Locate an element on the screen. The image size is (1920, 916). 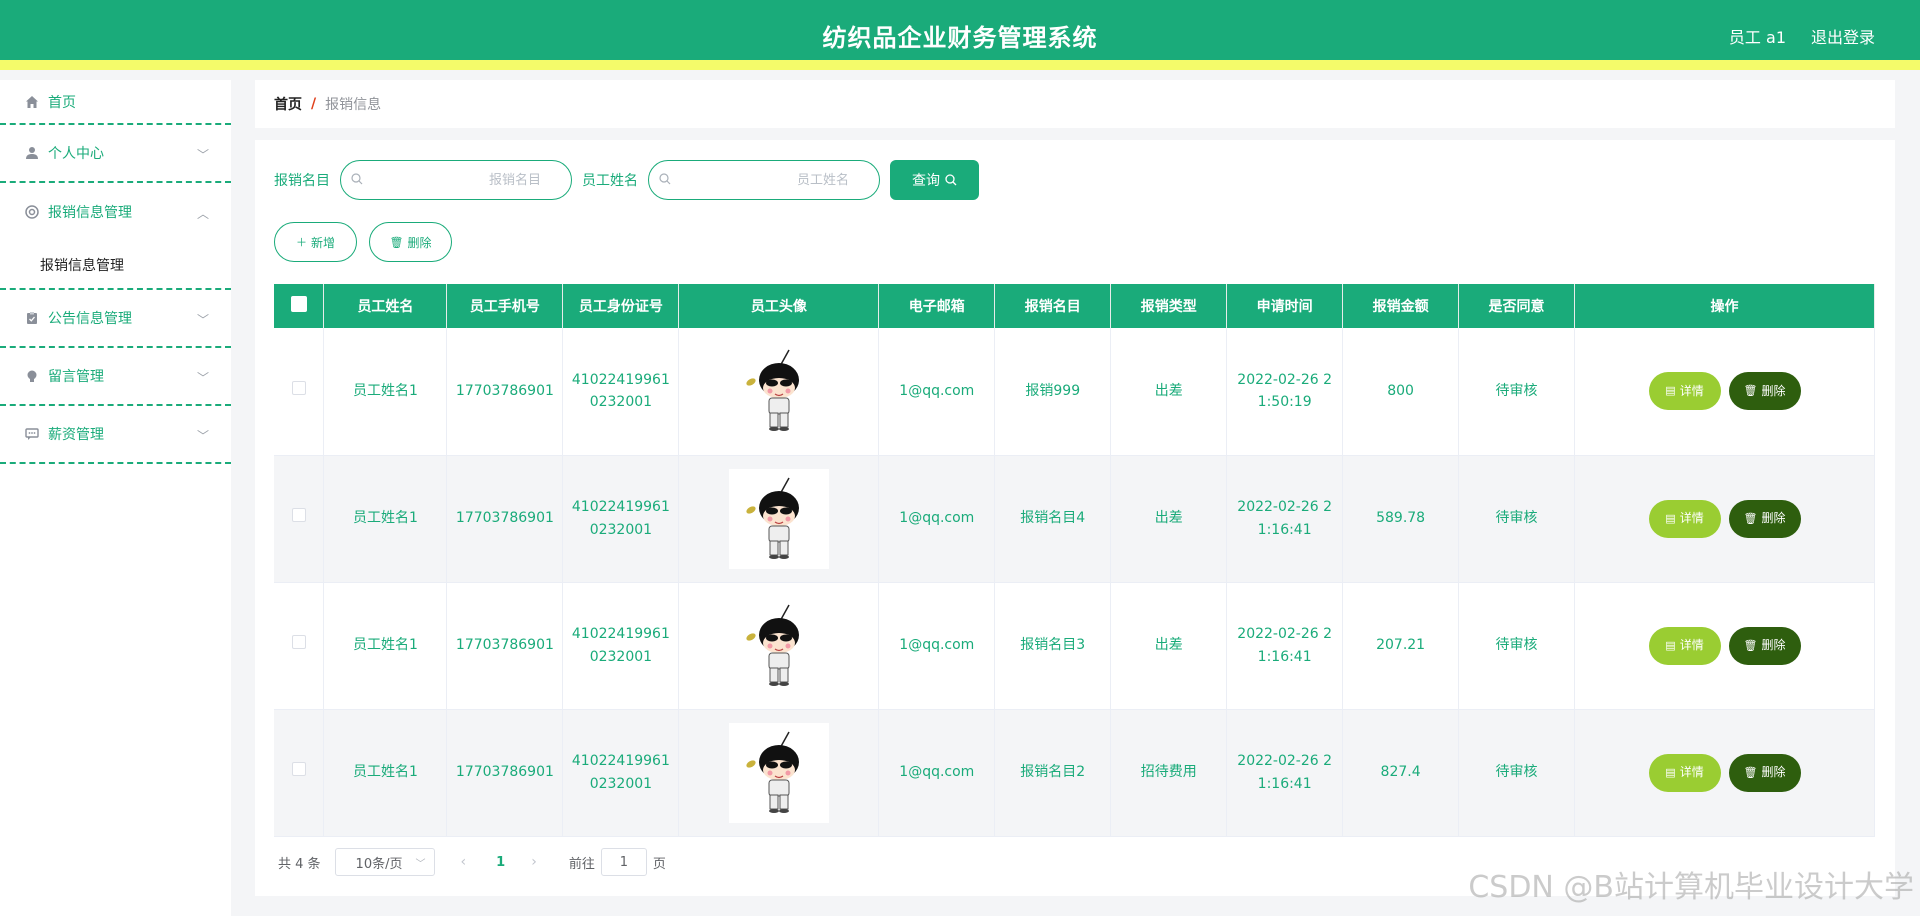
time-line: 1:50:19 is located at coordinates (1284, 402).